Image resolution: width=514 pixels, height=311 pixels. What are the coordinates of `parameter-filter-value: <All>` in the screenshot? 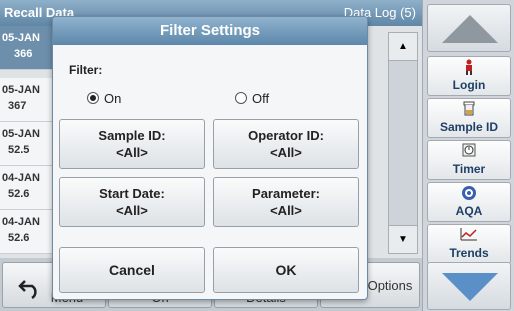 It's located at (286, 210).